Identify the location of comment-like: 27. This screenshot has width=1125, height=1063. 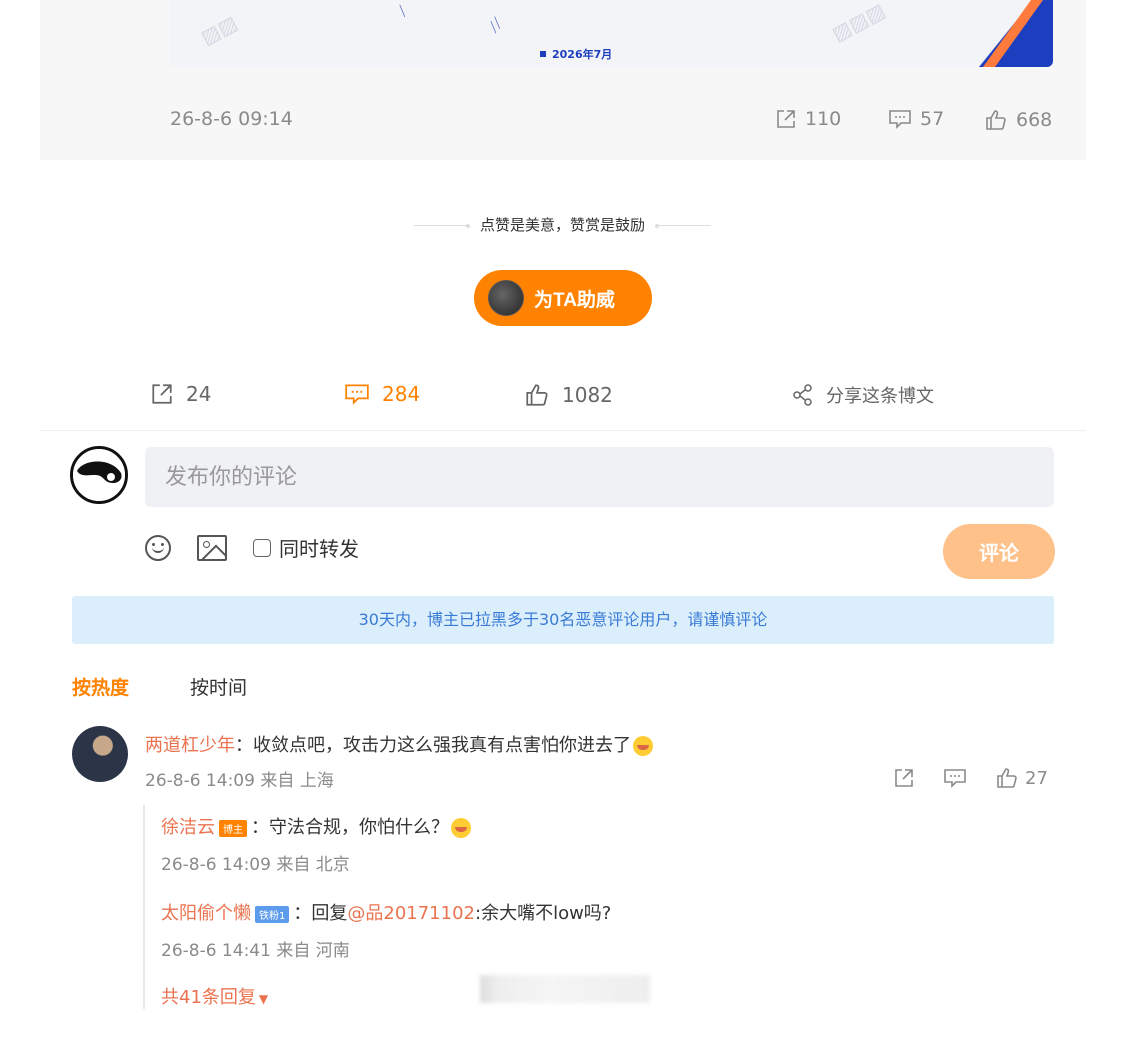
(1021, 778).